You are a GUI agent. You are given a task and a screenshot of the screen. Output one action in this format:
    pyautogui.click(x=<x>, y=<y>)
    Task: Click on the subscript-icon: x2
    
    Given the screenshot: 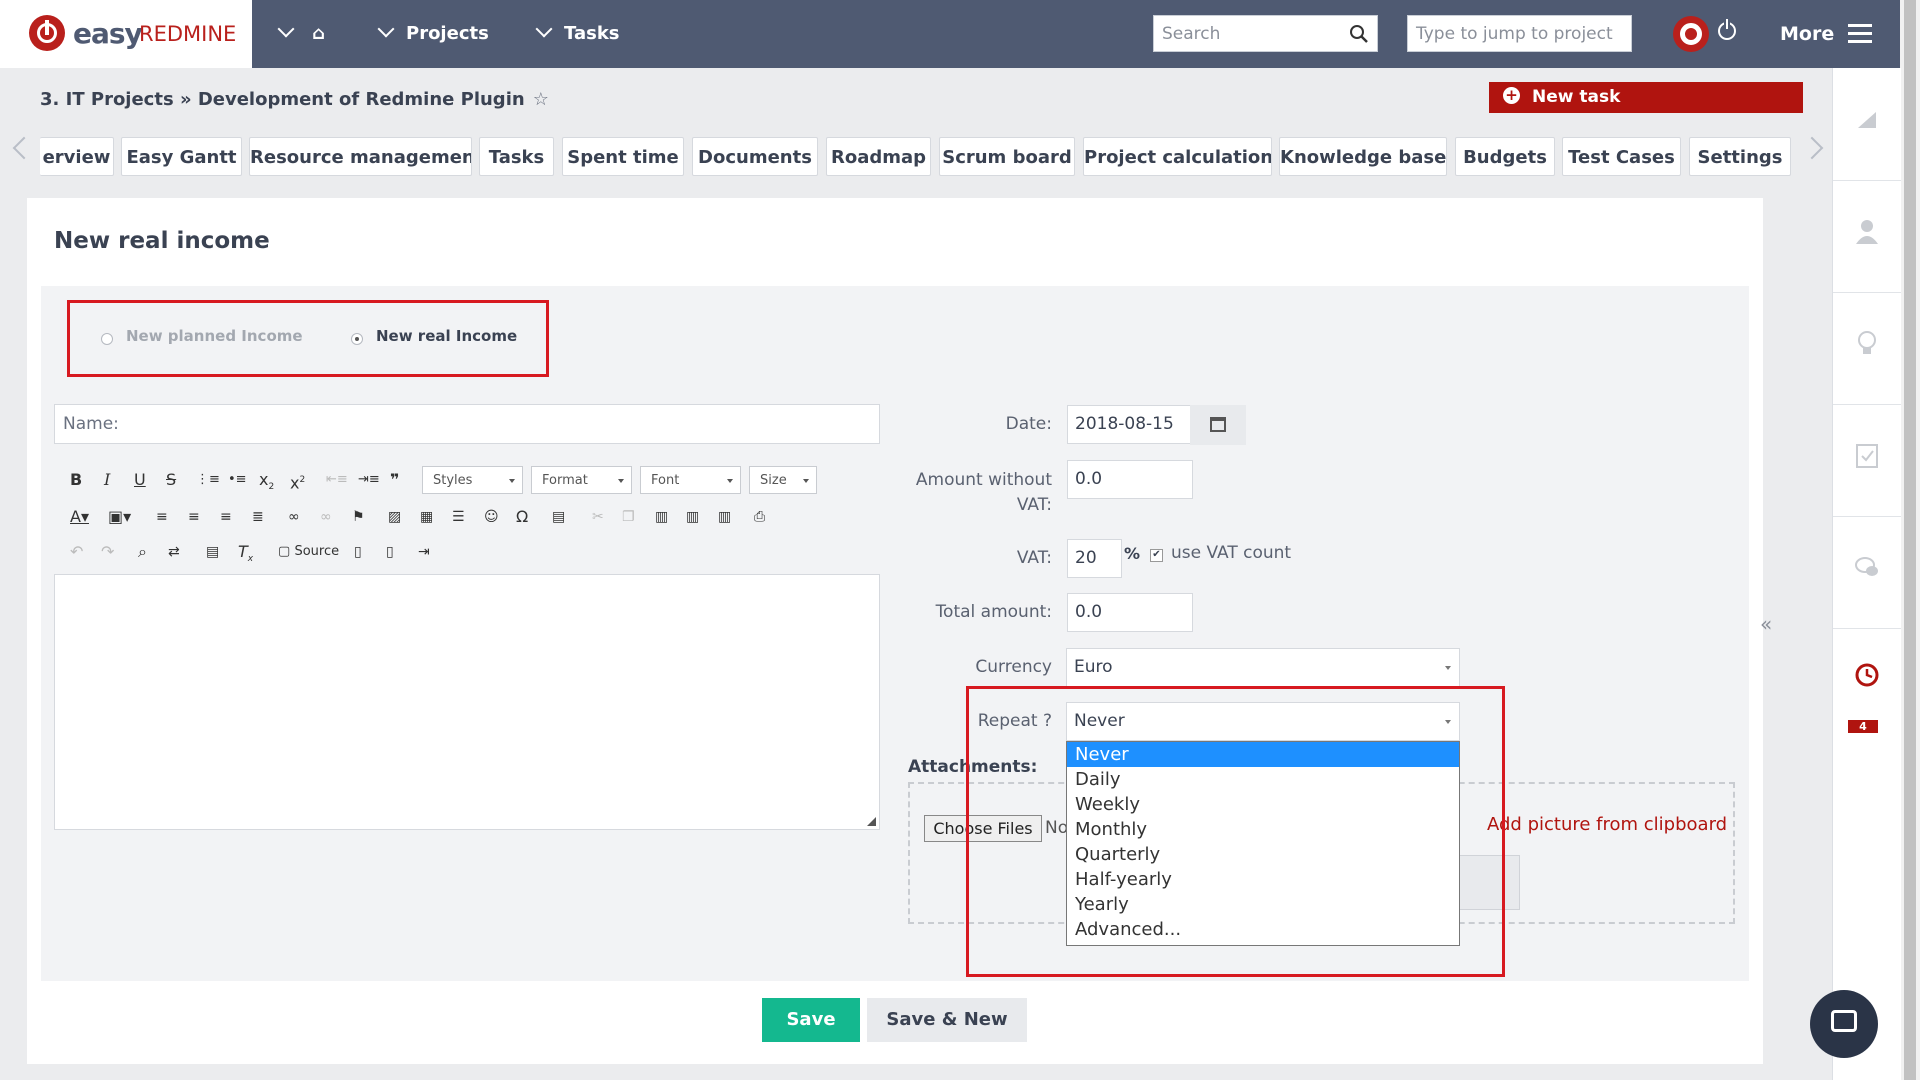 What is the action you would take?
    pyautogui.click(x=266, y=481)
    